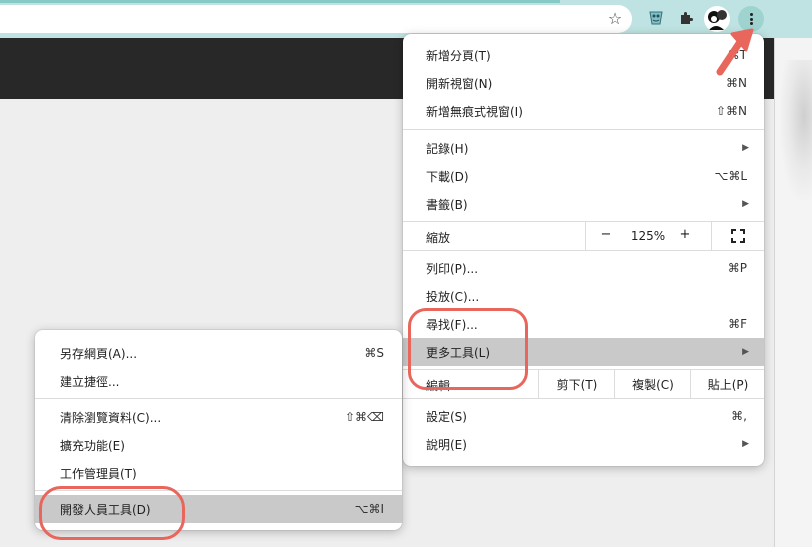 This screenshot has height=547, width=812. Describe the element at coordinates (687, 18) in the screenshot. I see `puzzle-icon` at that location.